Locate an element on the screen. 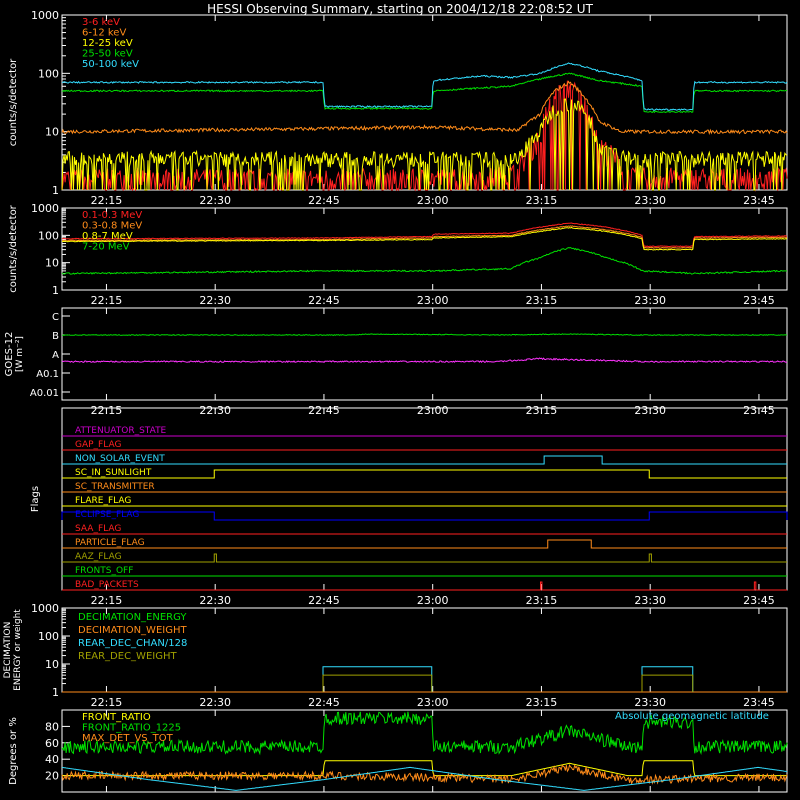 The height and width of the screenshot is (800, 800). flag-label: FRONTS_OFF is located at coordinates (104, 571).